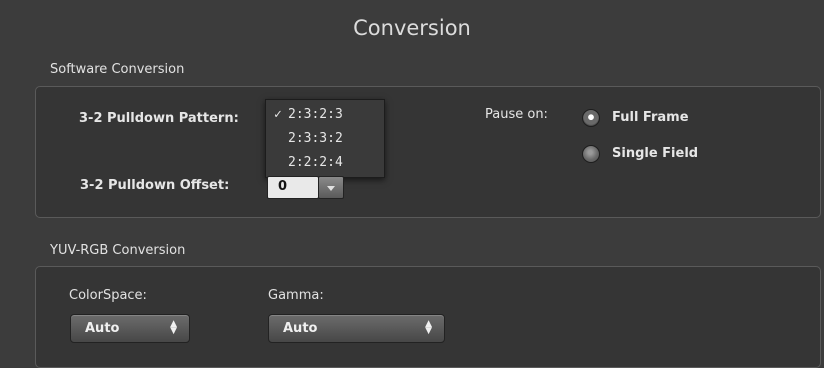 Image resolution: width=824 pixels, height=368 pixels. Describe the element at coordinates (296, 295) in the screenshot. I see `gamma-label: Gamma:` at that location.